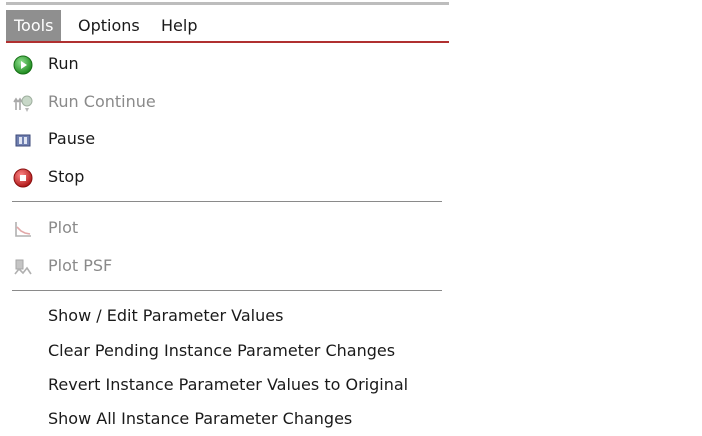 This screenshot has height=436, width=702. What do you see at coordinates (23, 140) in the screenshot?
I see `pause-icon` at bounding box center [23, 140].